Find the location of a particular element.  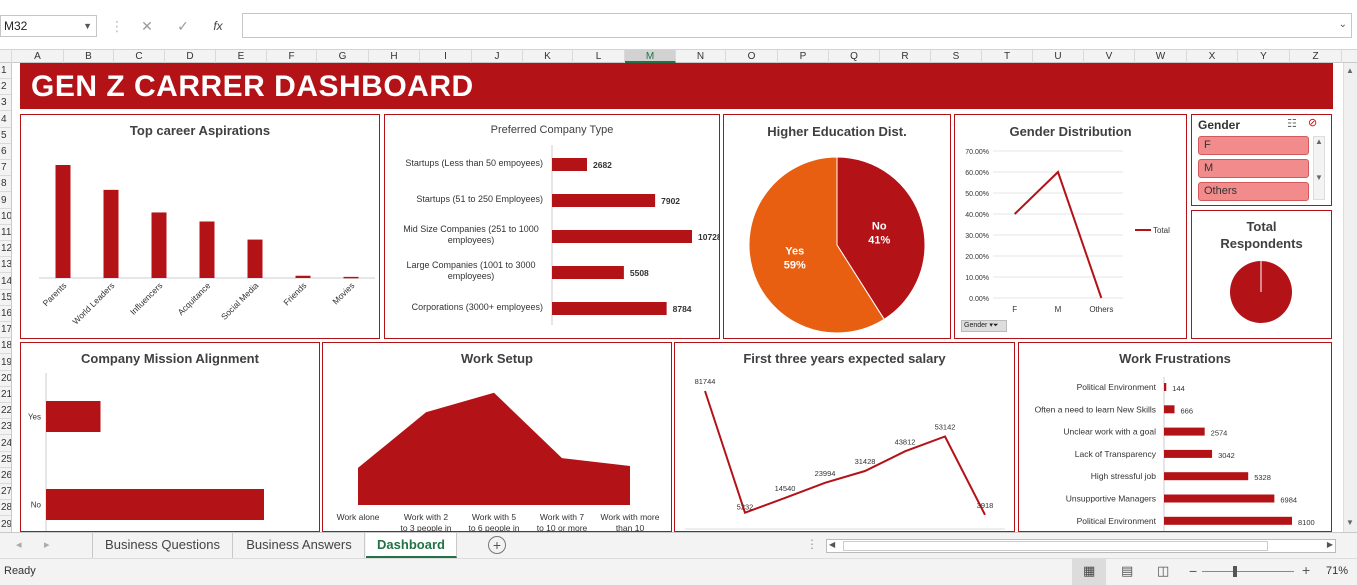

row-header-1: 1 is located at coordinates (5, 71).